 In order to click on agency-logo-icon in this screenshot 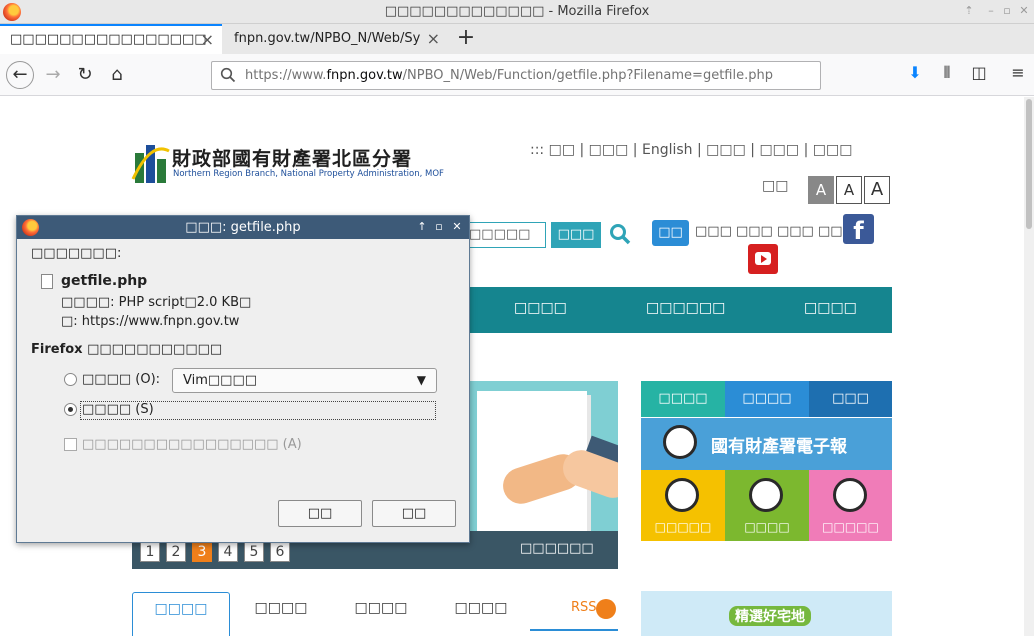, I will do `click(150, 164)`.